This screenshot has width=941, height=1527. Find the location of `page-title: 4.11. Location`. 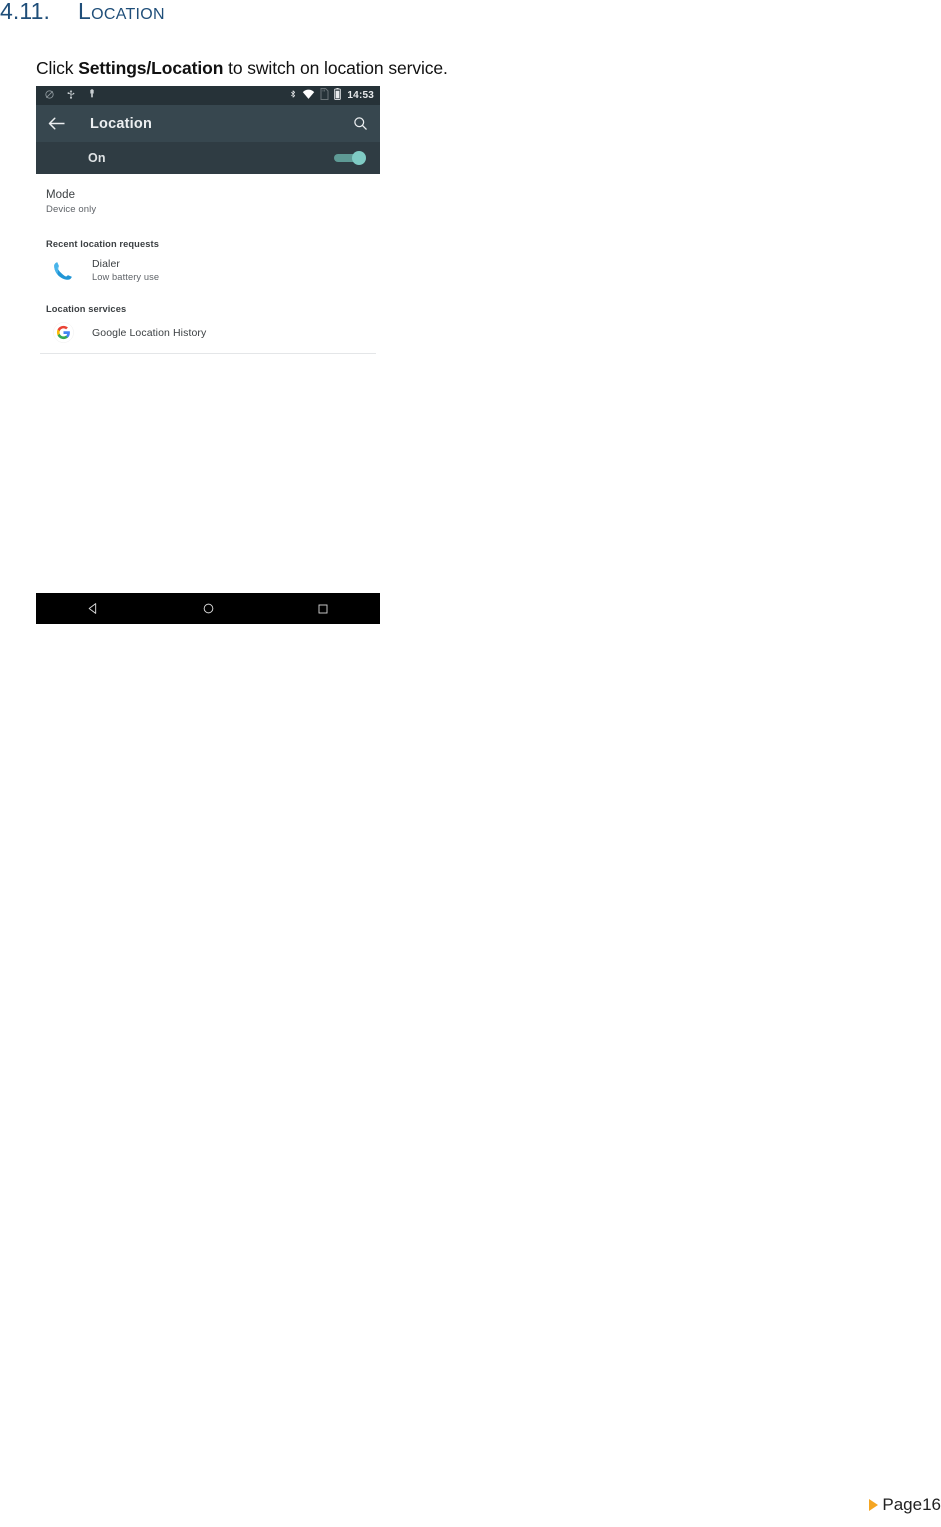

page-title: 4.11. Location is located at coordinates (82, 12).